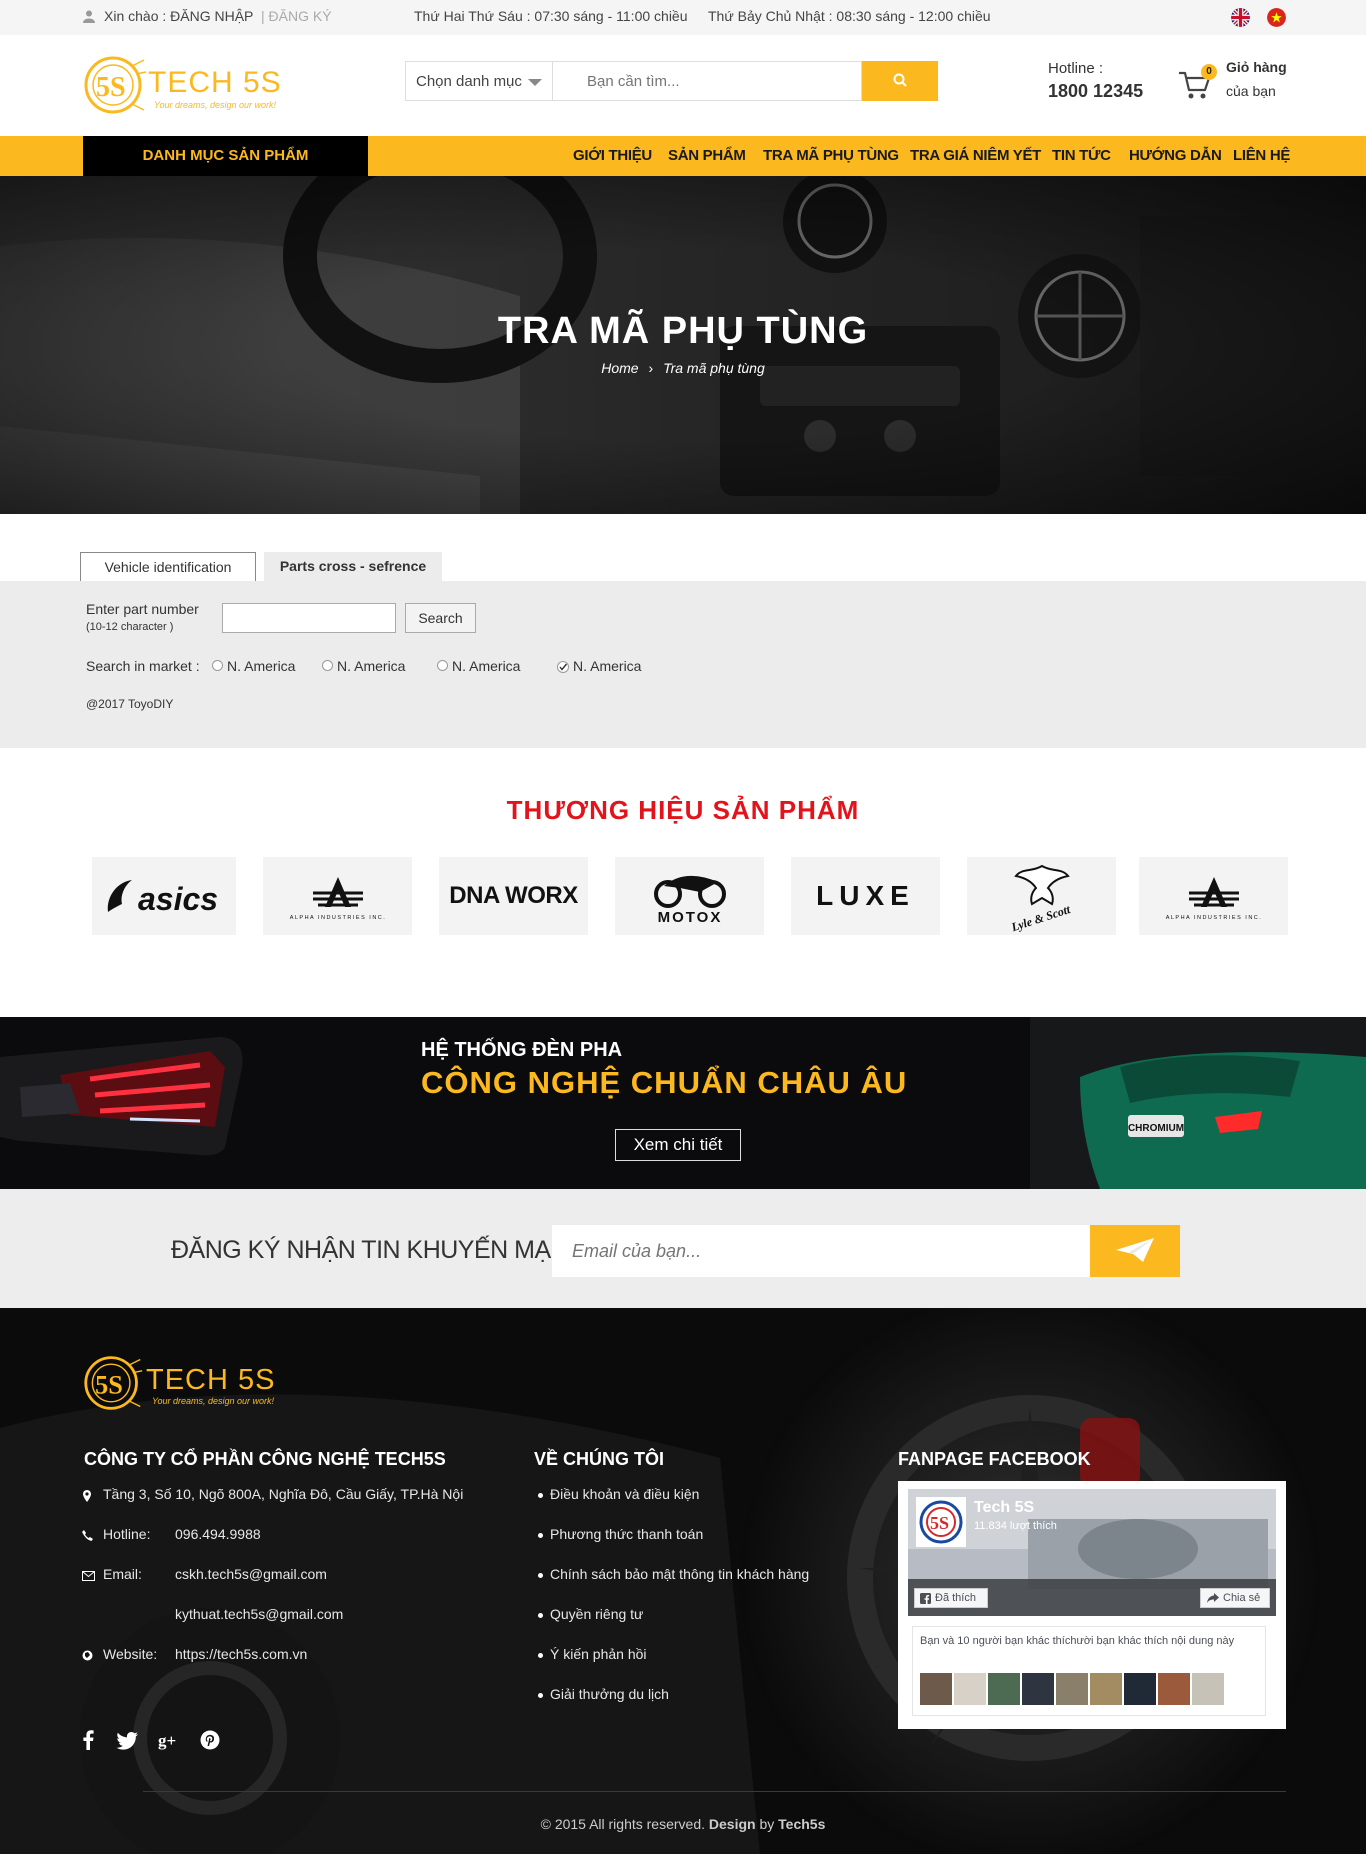 The width and height of the screenshot is (1366, 1854). What do you see at coordinates (1095, 91) in the screenshot?
I see `hotline-number: 1800 12345` at bounding box center [1095, 91].